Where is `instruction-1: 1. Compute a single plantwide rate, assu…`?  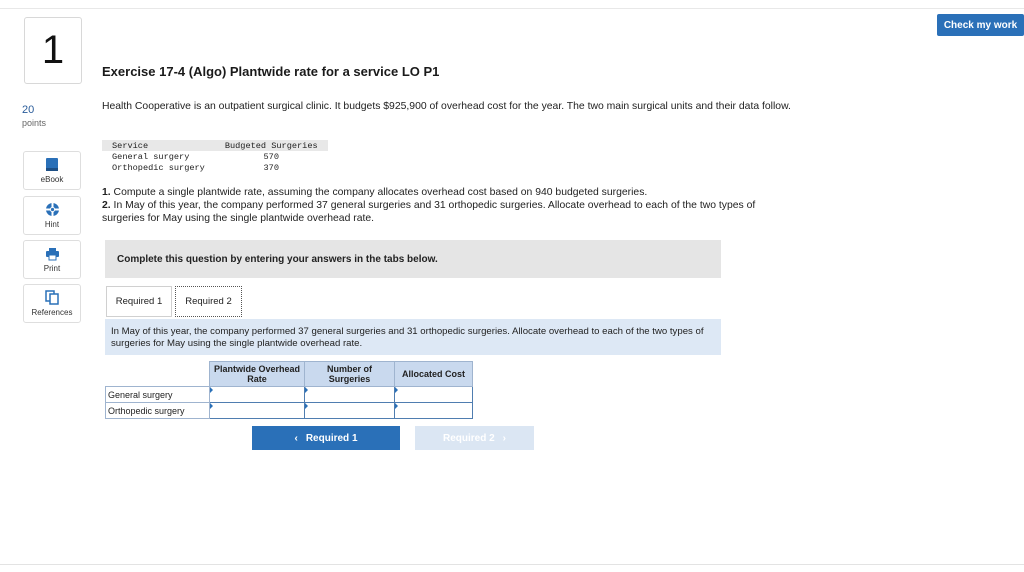
instruction-1: 1. Compute a single plantwide rate, assu… is located at coordinates (375, 192).